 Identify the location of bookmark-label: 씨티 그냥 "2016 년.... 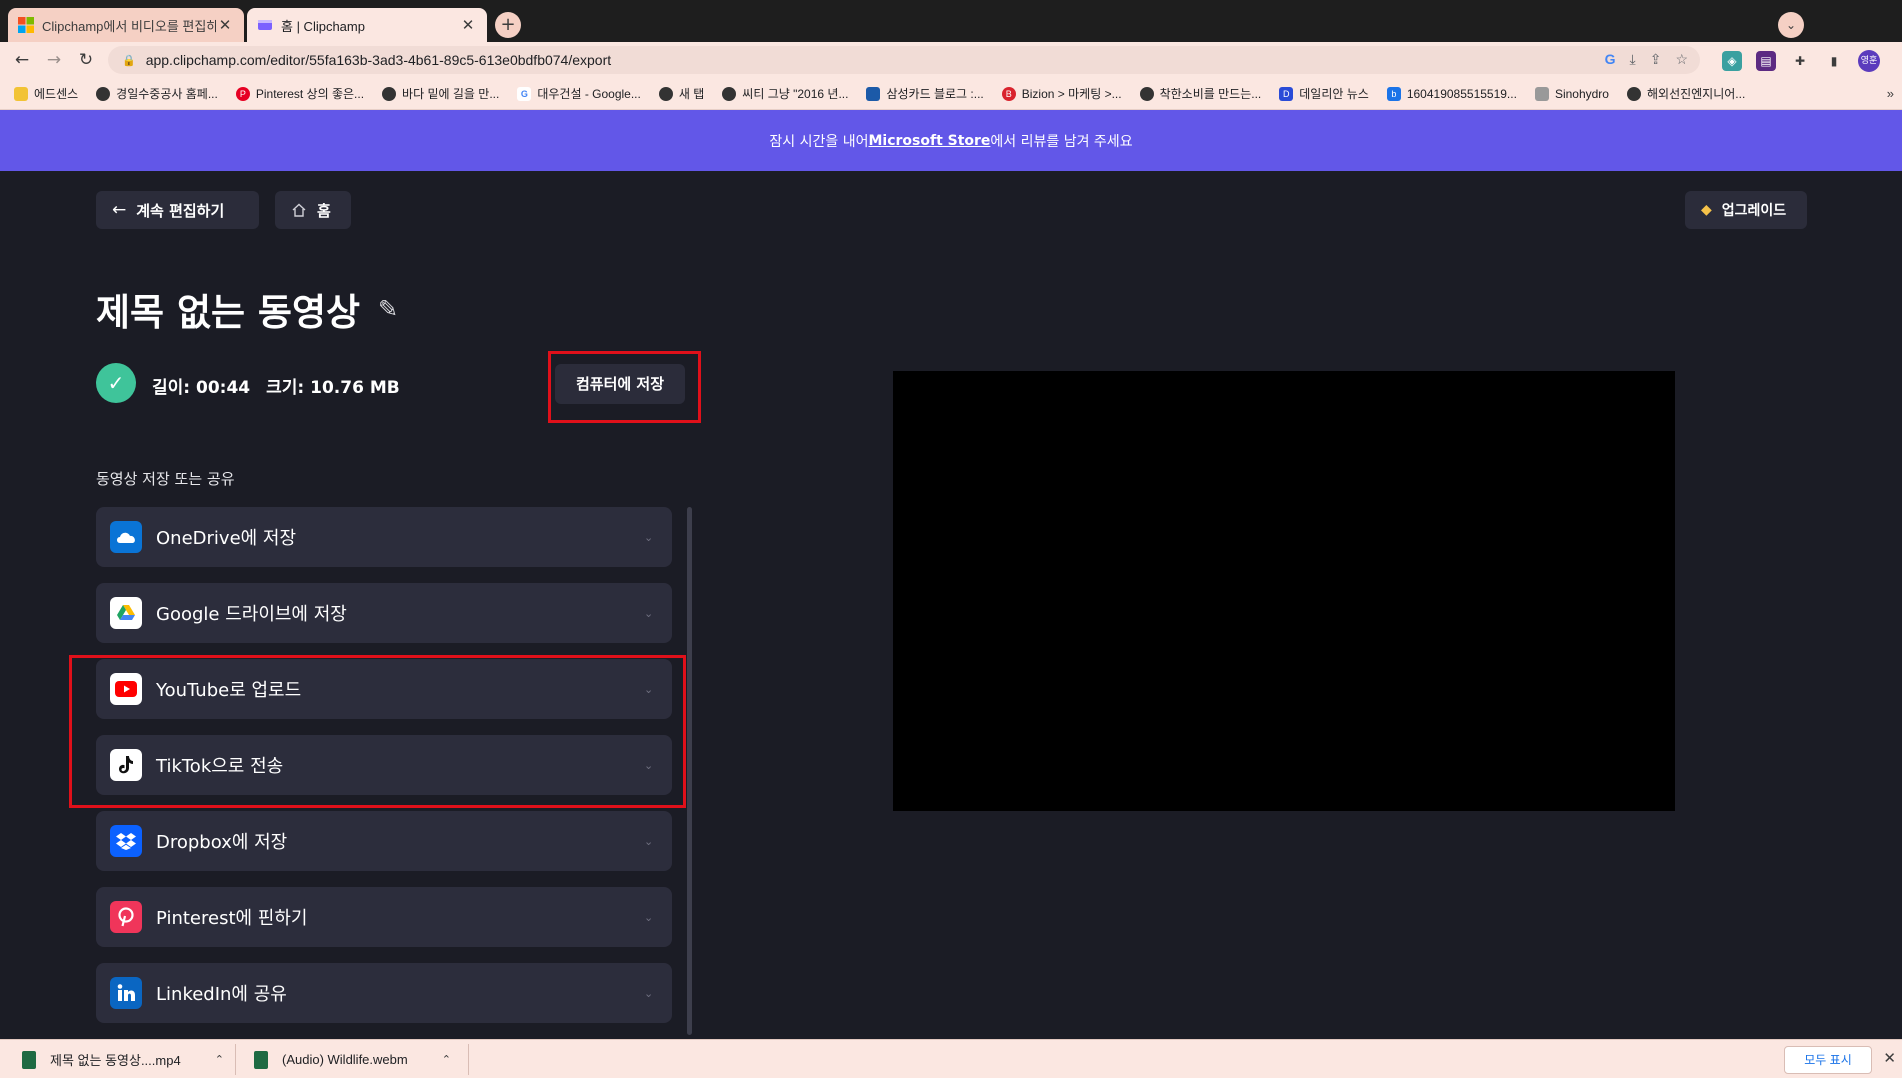
(795, 94).